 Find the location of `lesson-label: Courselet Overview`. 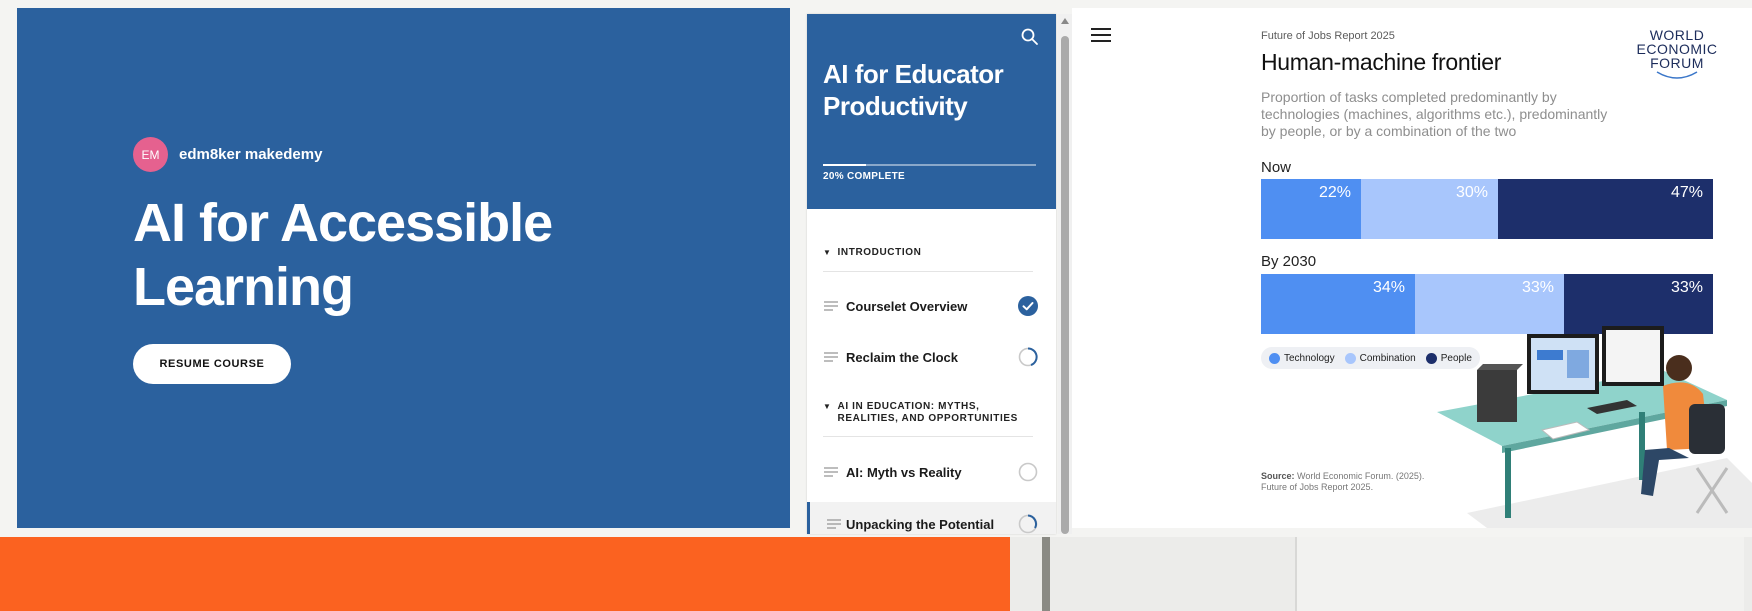

lesson-label: Courselet Overview is located at coordinates (907, 306).